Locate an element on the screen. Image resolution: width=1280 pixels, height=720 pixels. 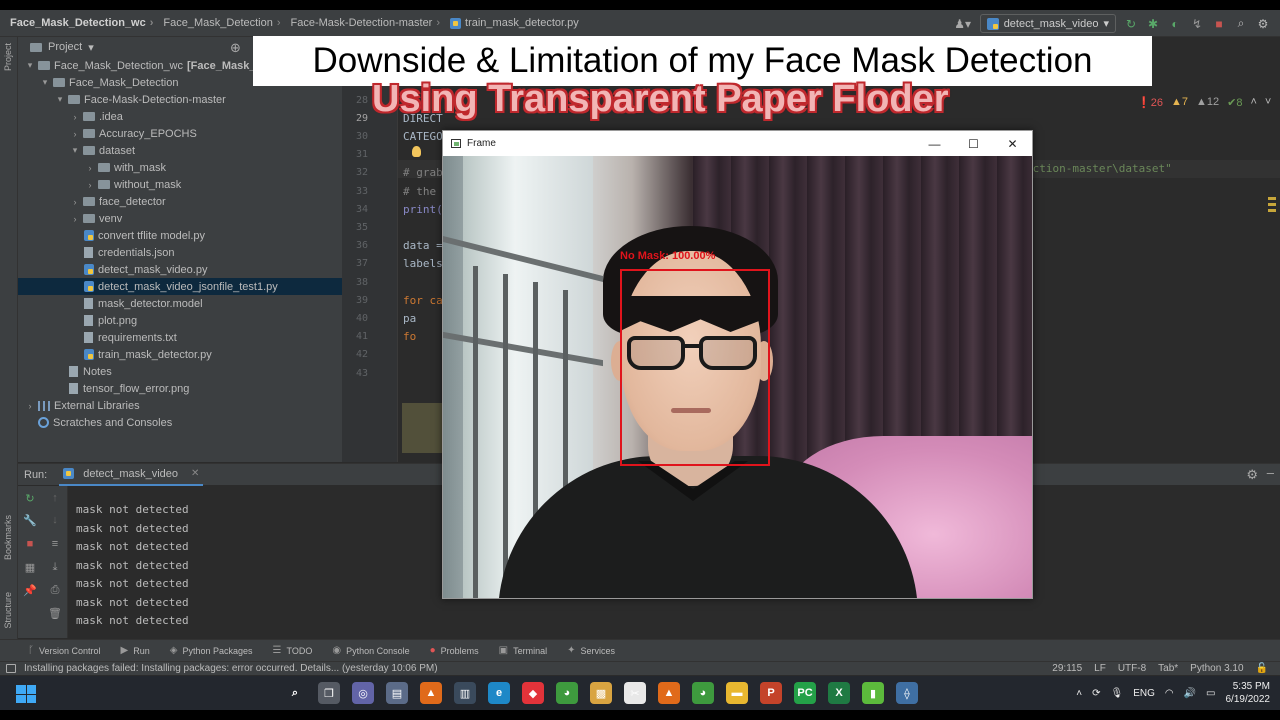
snip-icon: ✂ is located at coordinates (635, 693).